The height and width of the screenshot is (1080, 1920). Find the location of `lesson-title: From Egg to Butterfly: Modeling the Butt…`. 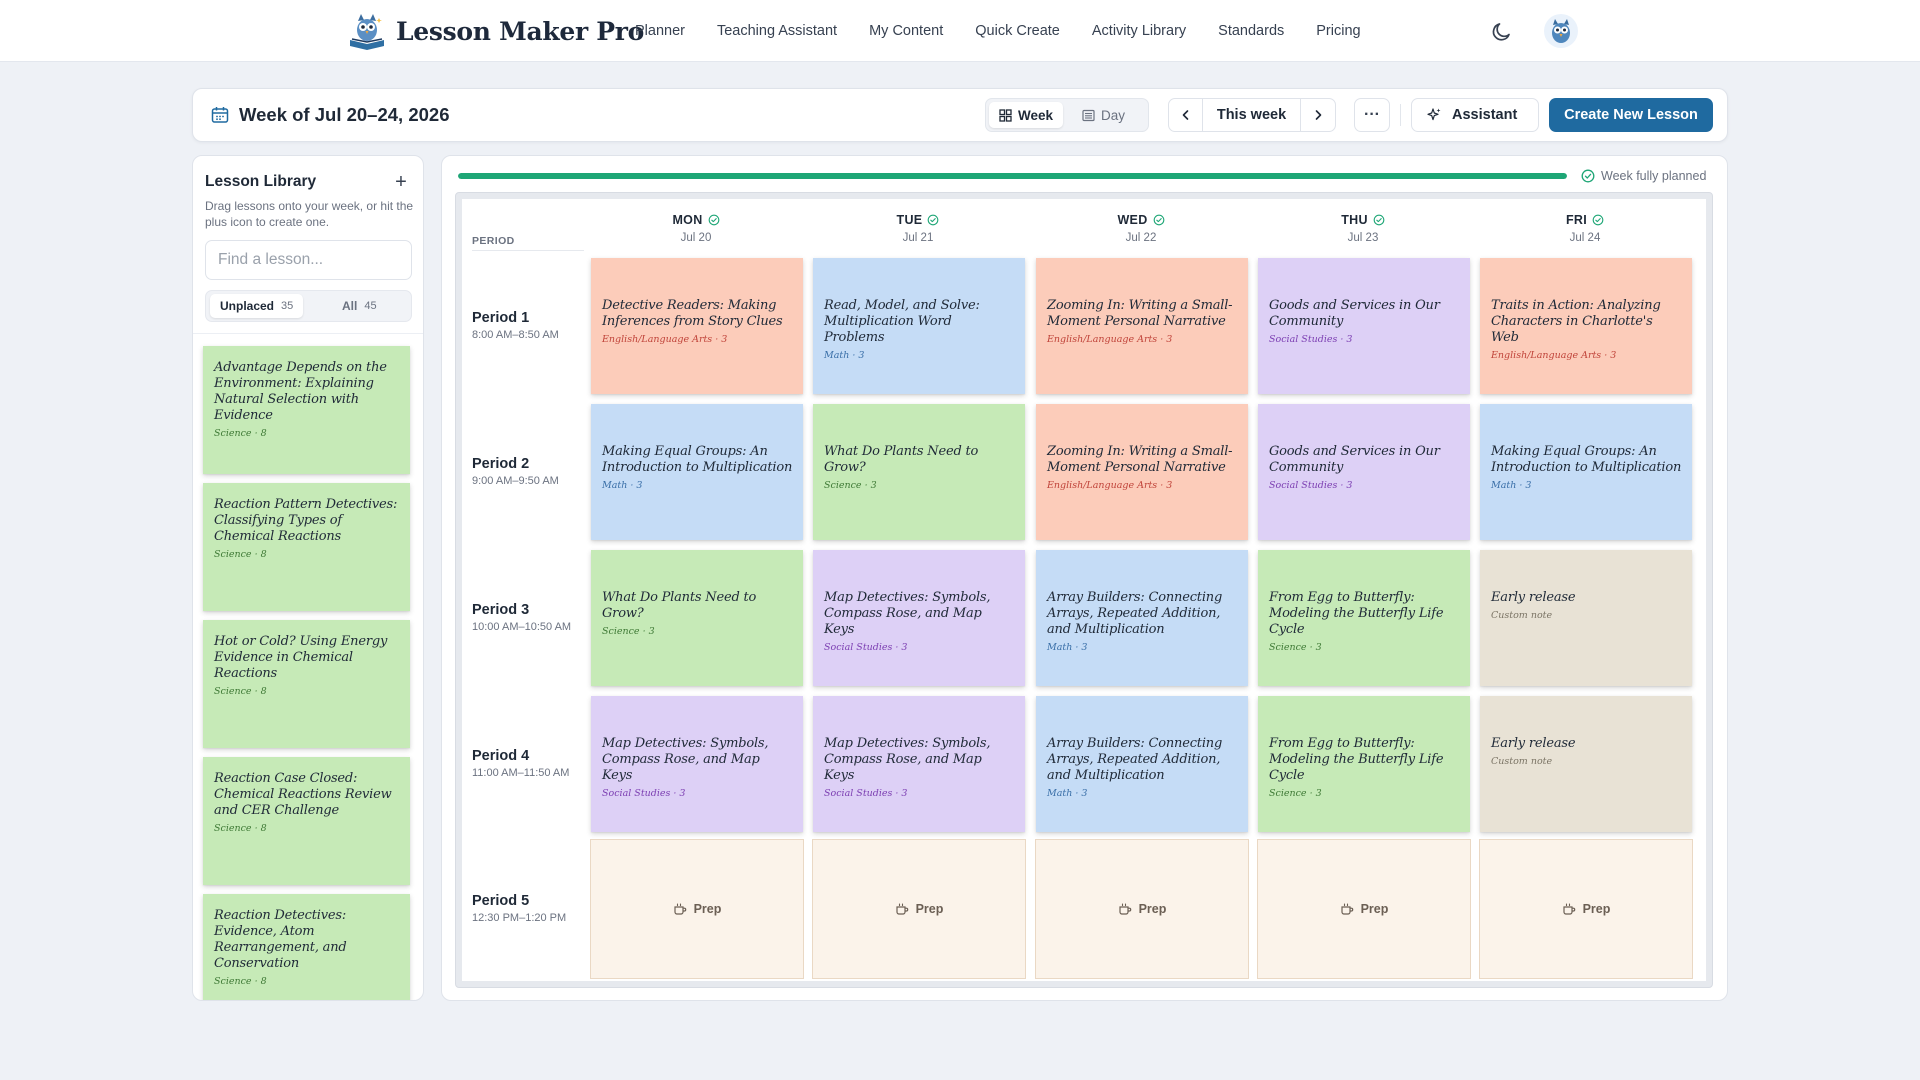

lesson-title: From Egg to Butterfly: Modeling the Butt… is located at coordinates (1356, 613).